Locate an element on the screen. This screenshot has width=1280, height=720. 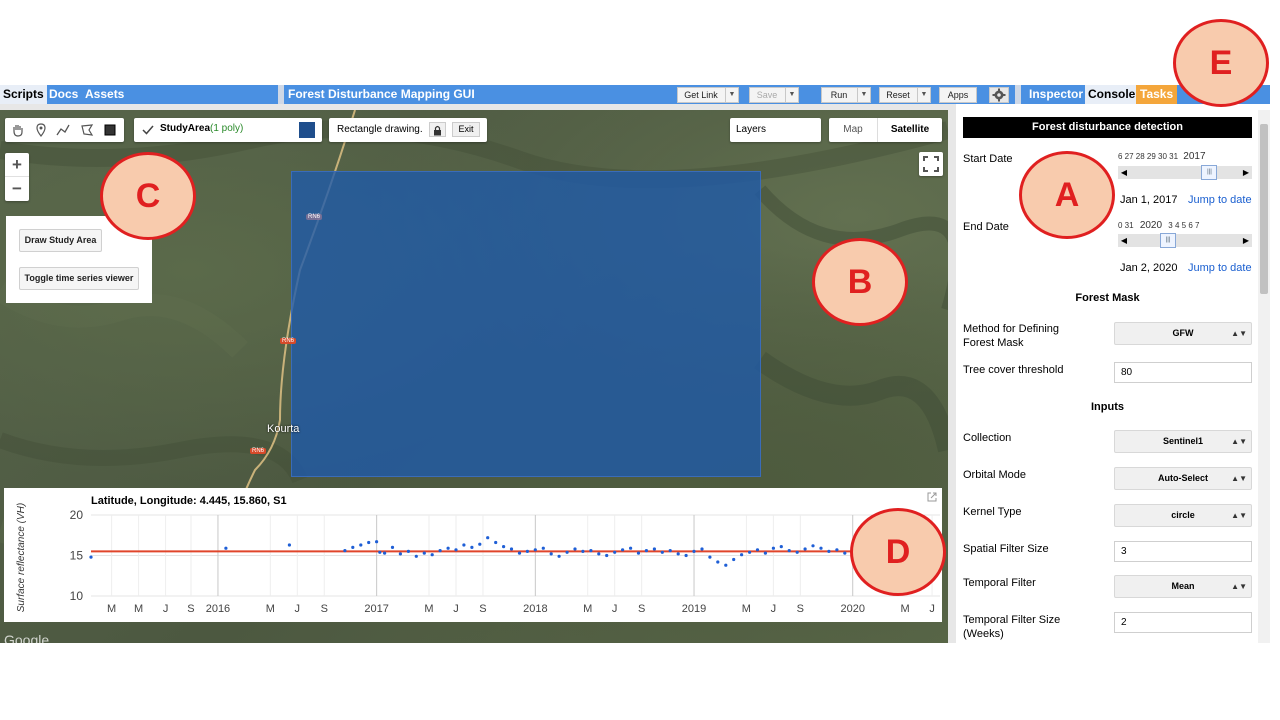
reset-button: Reset ▼ is located at coordinates (905, 95).